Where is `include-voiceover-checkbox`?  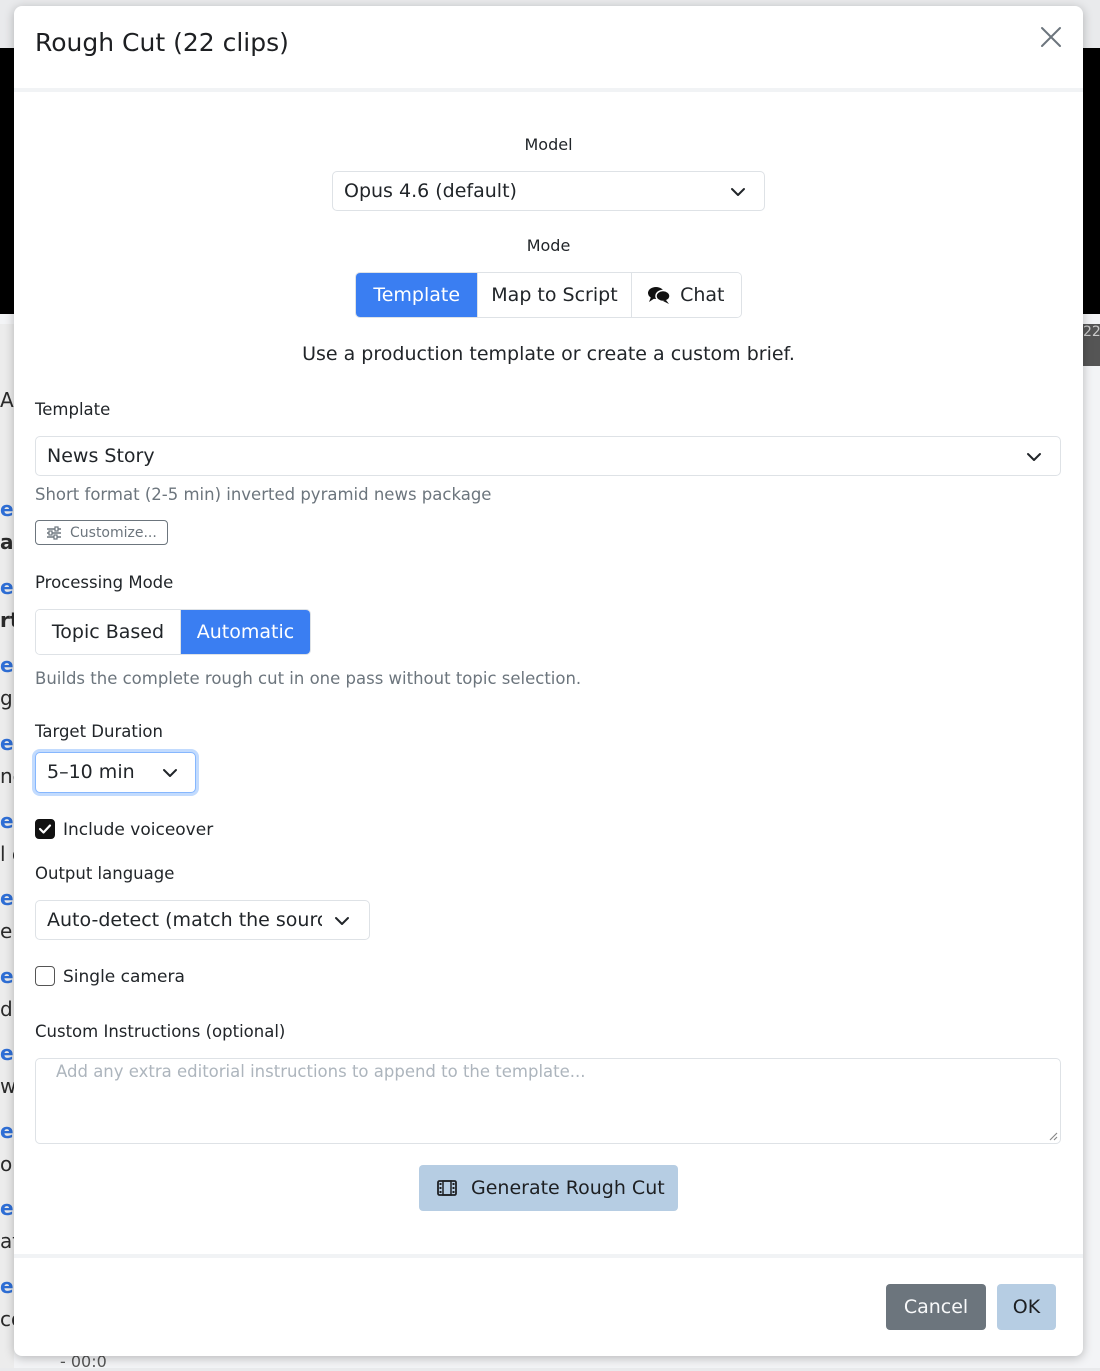
include-voiceover-checkbox is located at coordinates (45, 829).